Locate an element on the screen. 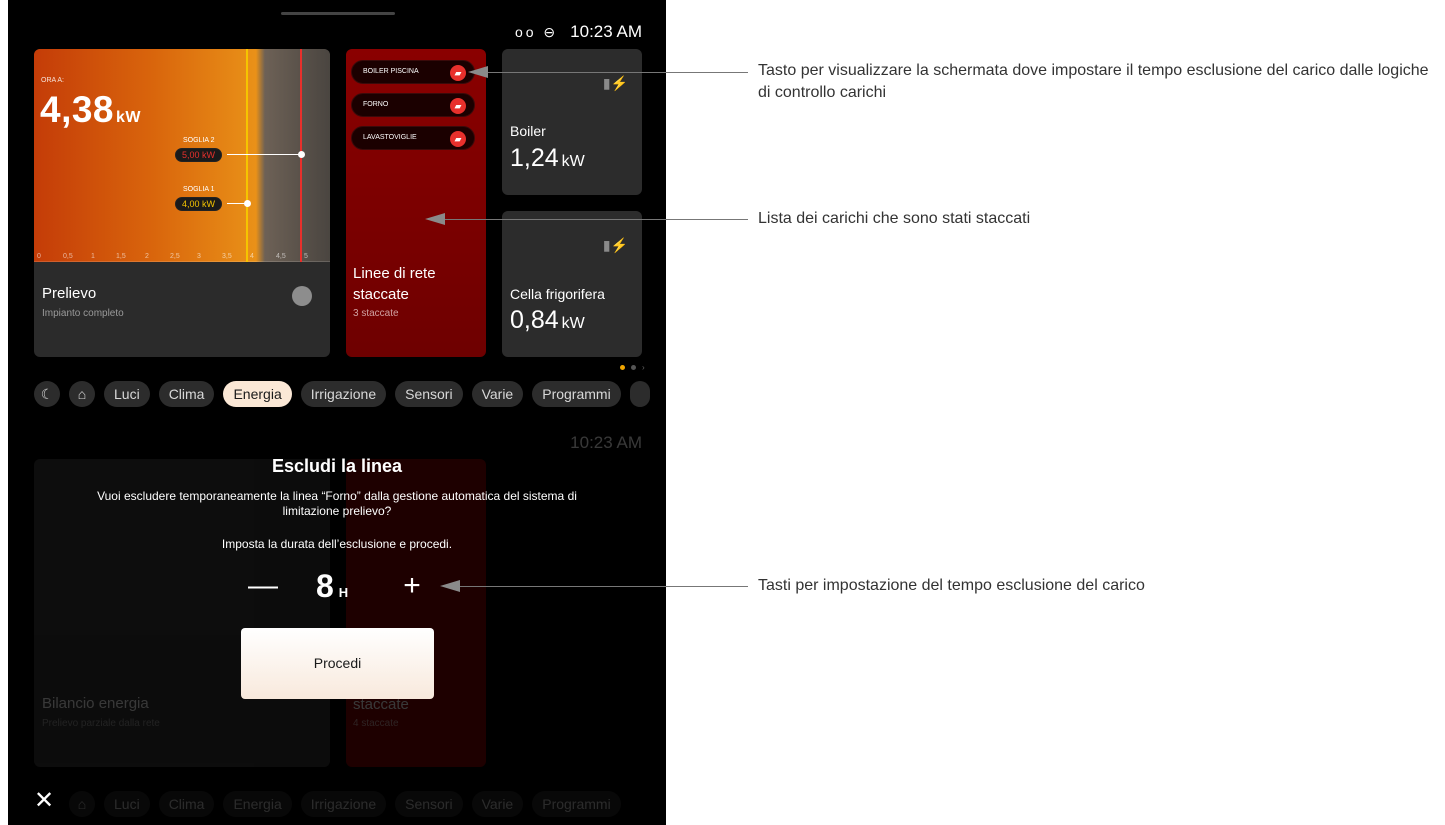  tab-programmi: Programmi is located at coordinates (576, 394).